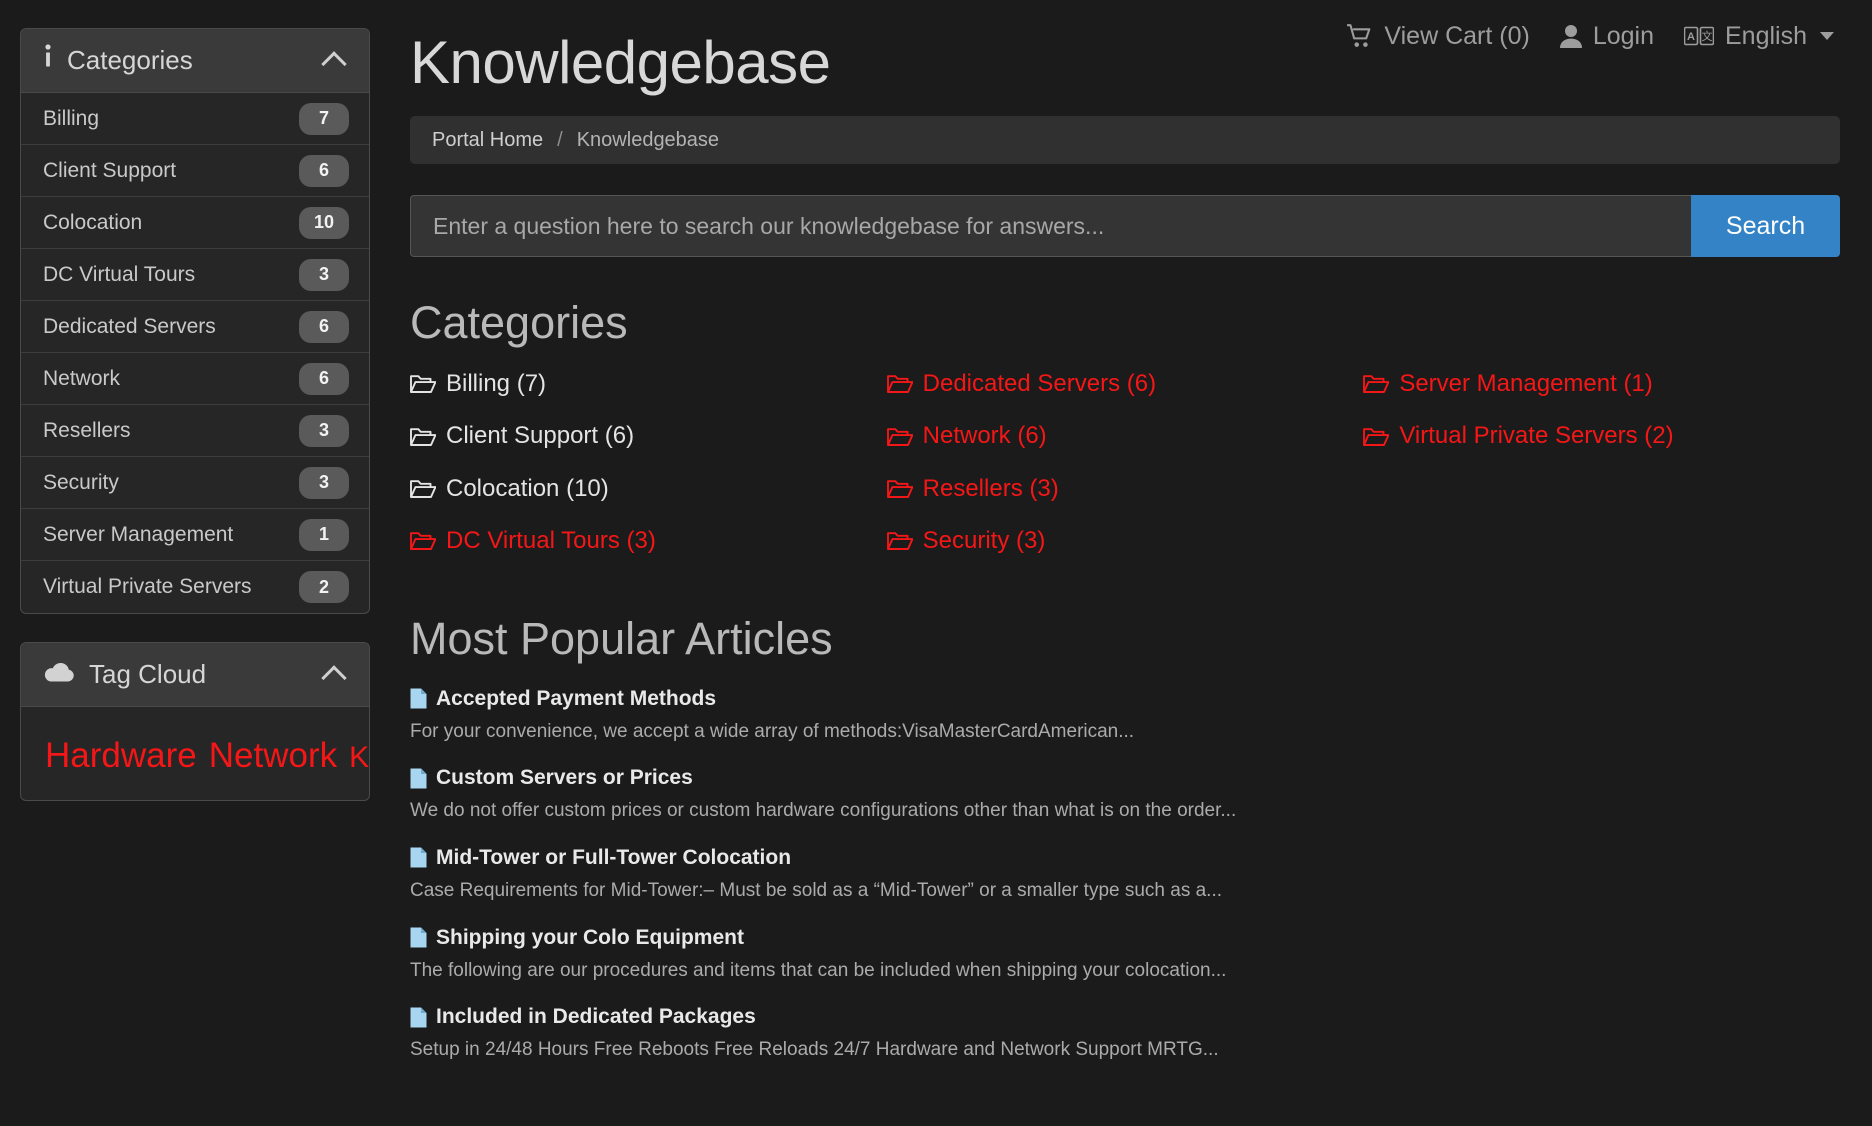 The width and height of the screenshot is (1872, 1126). What do you see at coordinates (1601, 384) in the screenshot?
I see `category-link: Server Management (1)` at bounding box center [1601, 384].